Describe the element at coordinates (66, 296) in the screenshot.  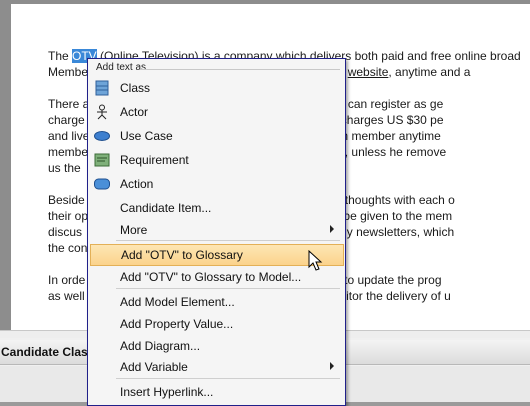
I see `text-run: as well` at that location.